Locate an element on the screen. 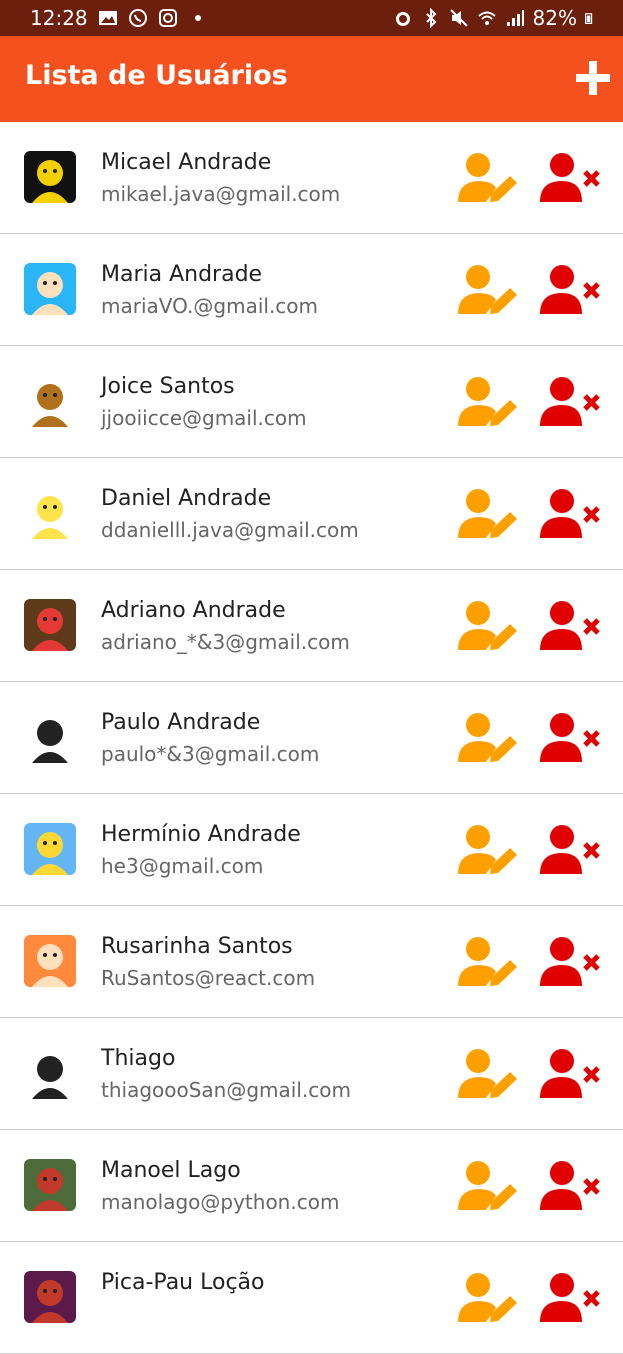 This screenshot has height=1354, width=623. user-name: Hermínio Andrade is located at coordinates (201, 834).